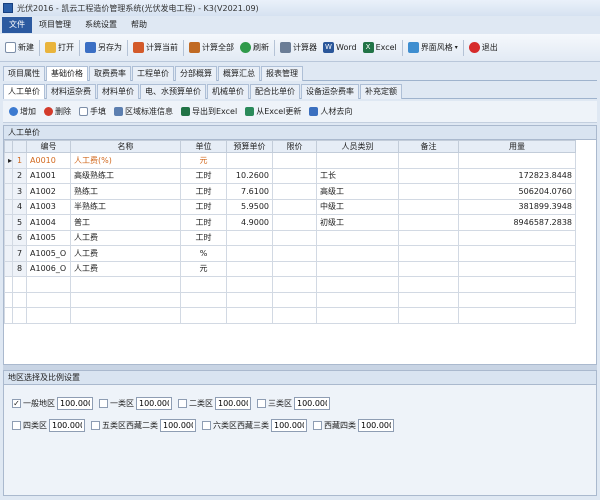 This screenshot has height=500, width=600. Describe the element at coordinates (103, 48) in the screenshot. I see `save-as-button: 另存为` at that location.